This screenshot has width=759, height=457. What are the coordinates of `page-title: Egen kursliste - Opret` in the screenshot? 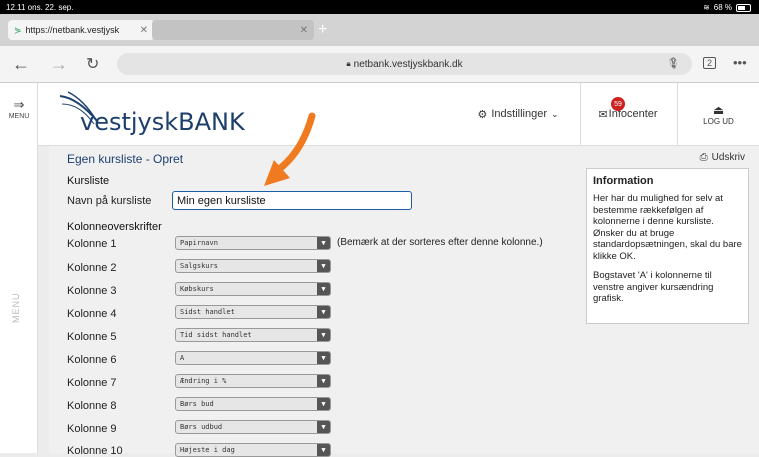 It's located at (125, 159).